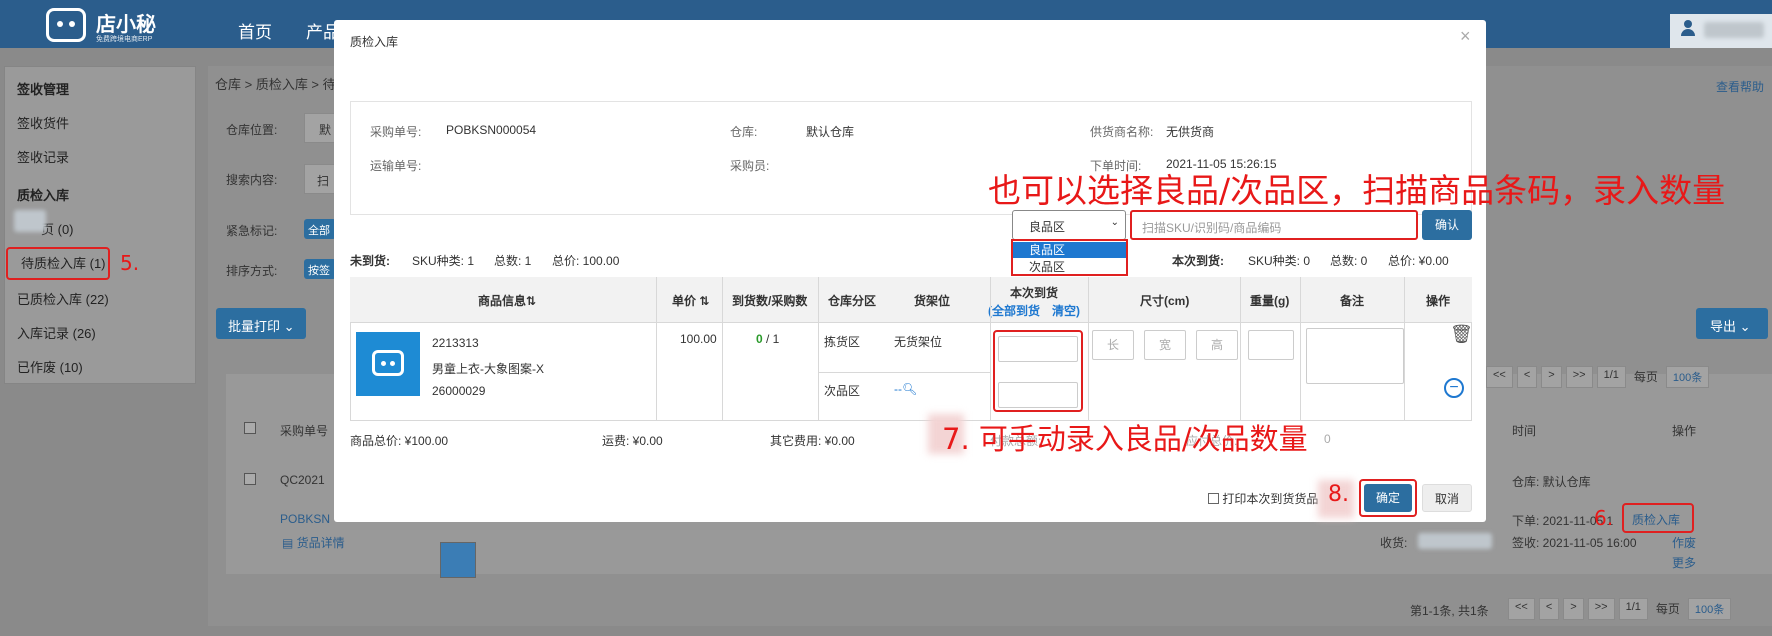 The height and width of the screenshot is (636, 1772). Describe the element at coordinates (252, 271) in the screenshot. I see `filter-sort-label: 排序方式:` at that location.